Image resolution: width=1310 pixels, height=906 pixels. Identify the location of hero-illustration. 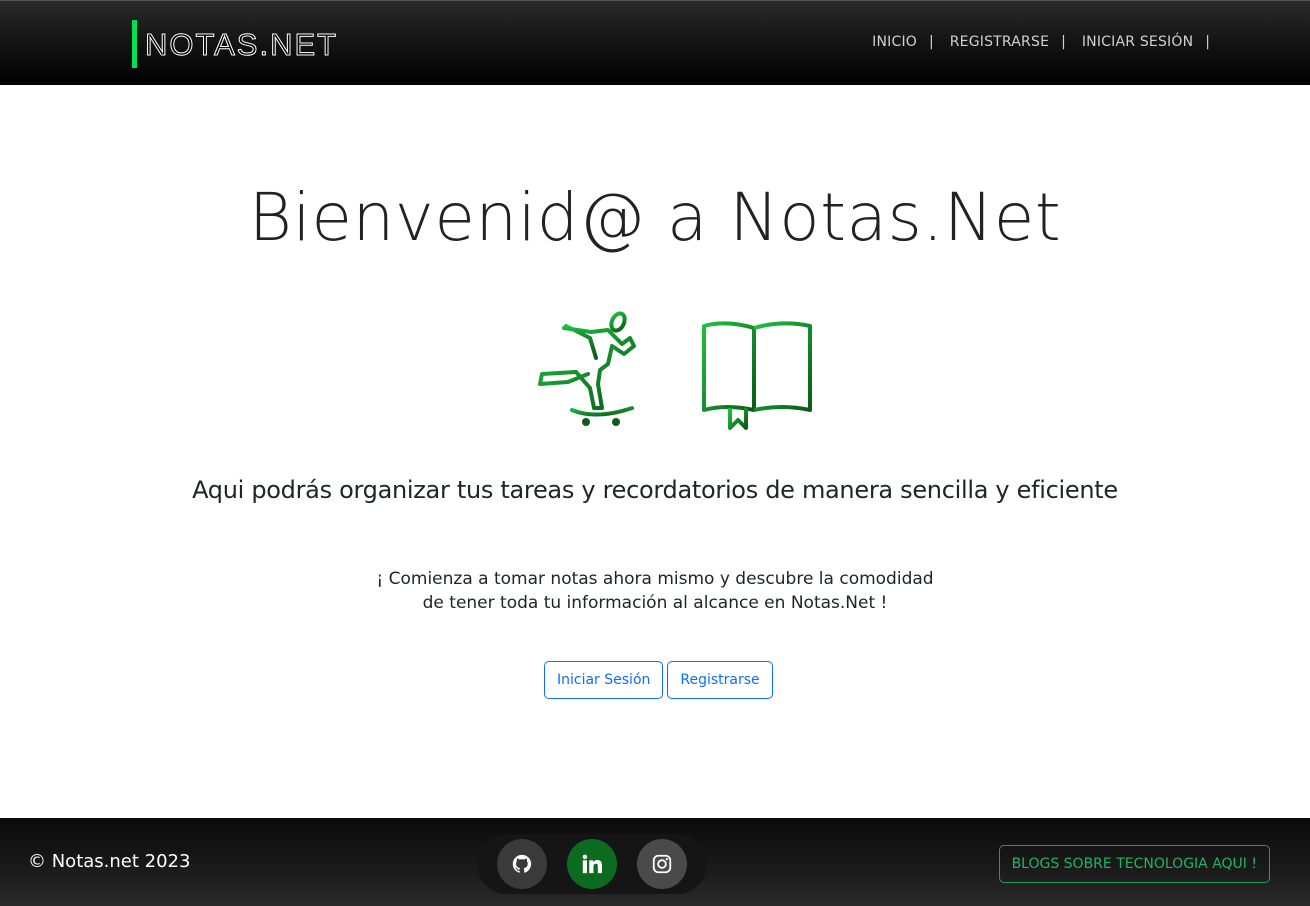
(675, 370).